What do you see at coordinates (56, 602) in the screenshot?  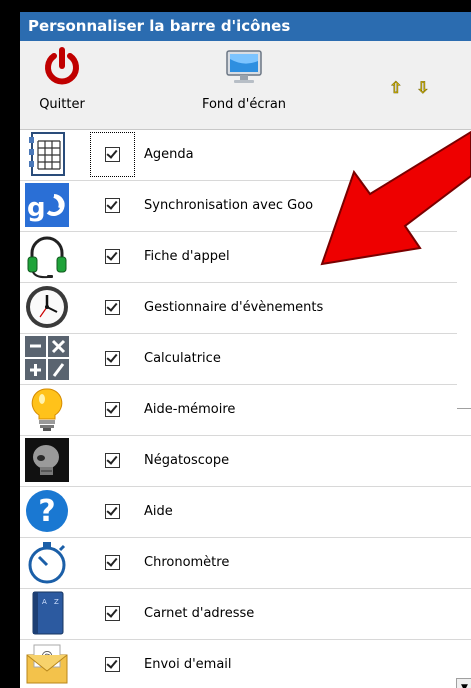 I see `svg-text: Z` at bounding box center [56, 602].